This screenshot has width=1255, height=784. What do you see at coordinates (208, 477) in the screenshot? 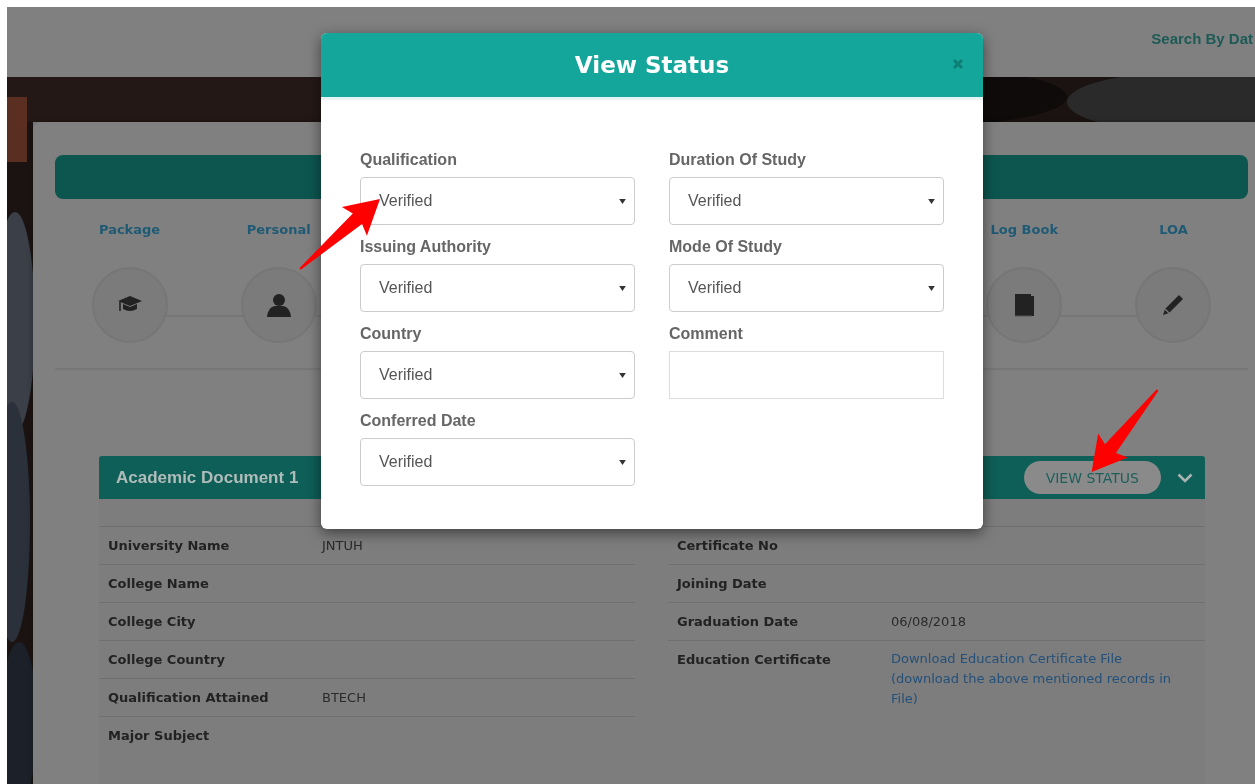
I see `panel-title: Academic Document 1` at bounding box center [208, 477].